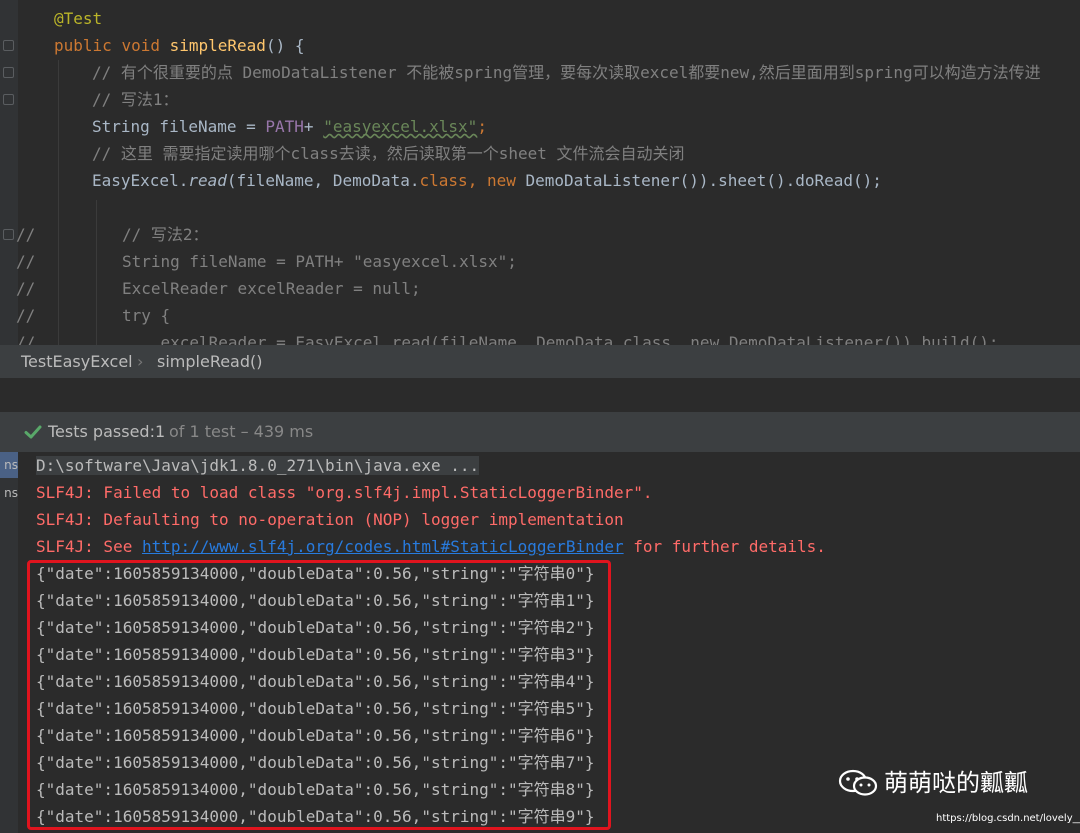 The image size is (1080, 833). I want to click on tests-detail: of 1 test – 439 ms, so click(241, 431).